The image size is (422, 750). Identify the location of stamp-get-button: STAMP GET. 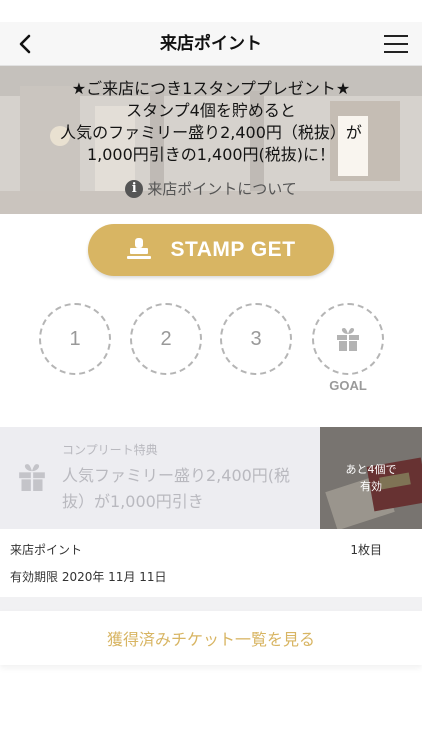
(211, 250).